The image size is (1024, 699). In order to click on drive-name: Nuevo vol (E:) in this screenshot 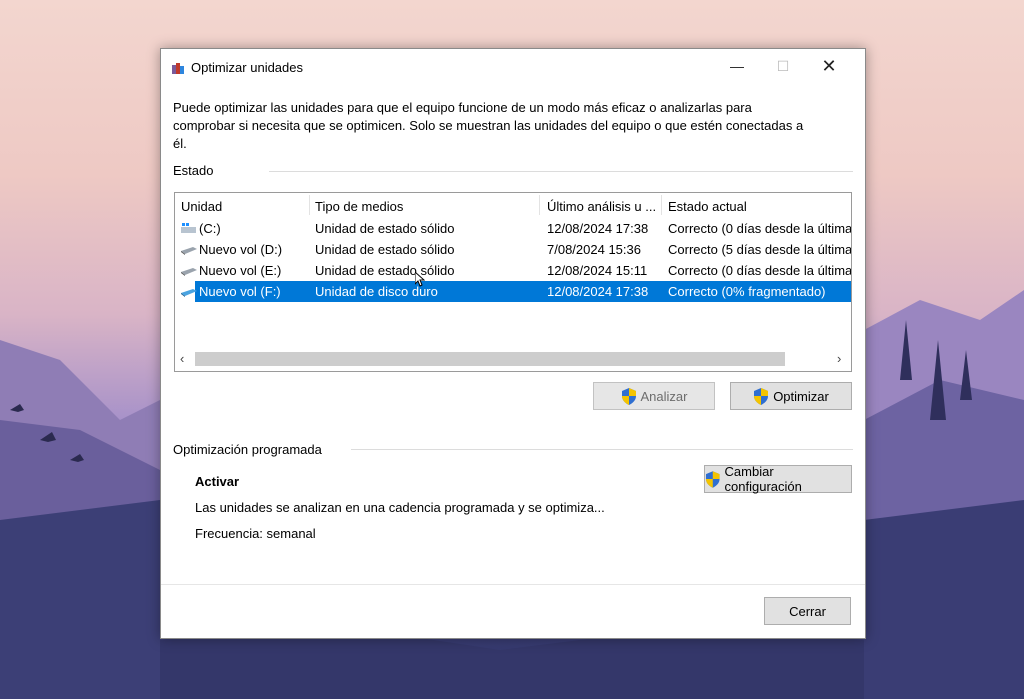, I will do `click(240, 270)`.